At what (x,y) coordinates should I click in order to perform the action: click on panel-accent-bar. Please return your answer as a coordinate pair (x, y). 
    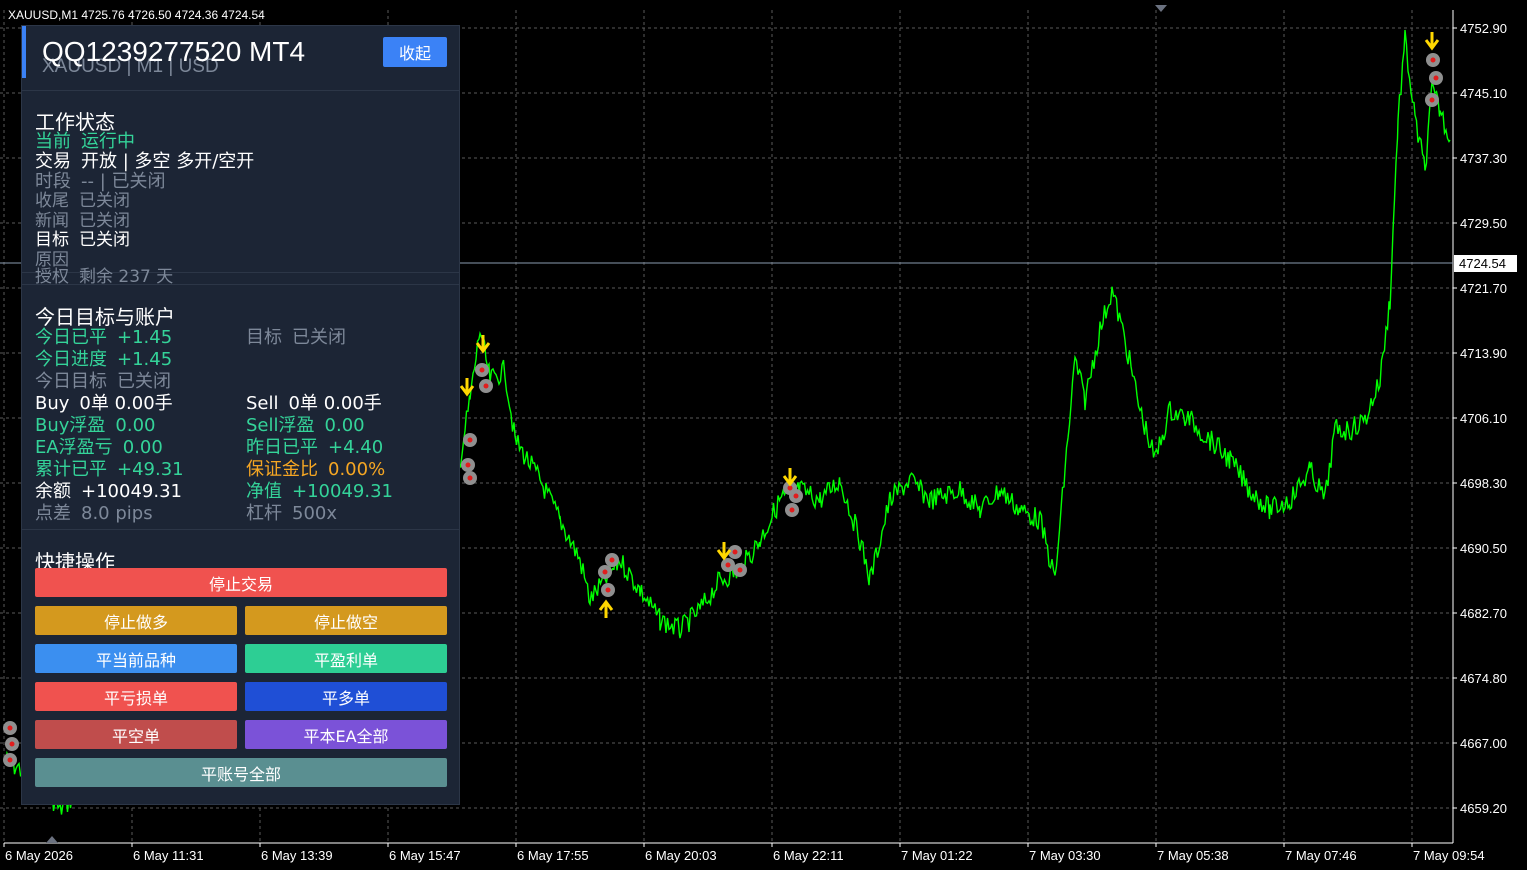
    Looking at the image, I should click on (24, 52).